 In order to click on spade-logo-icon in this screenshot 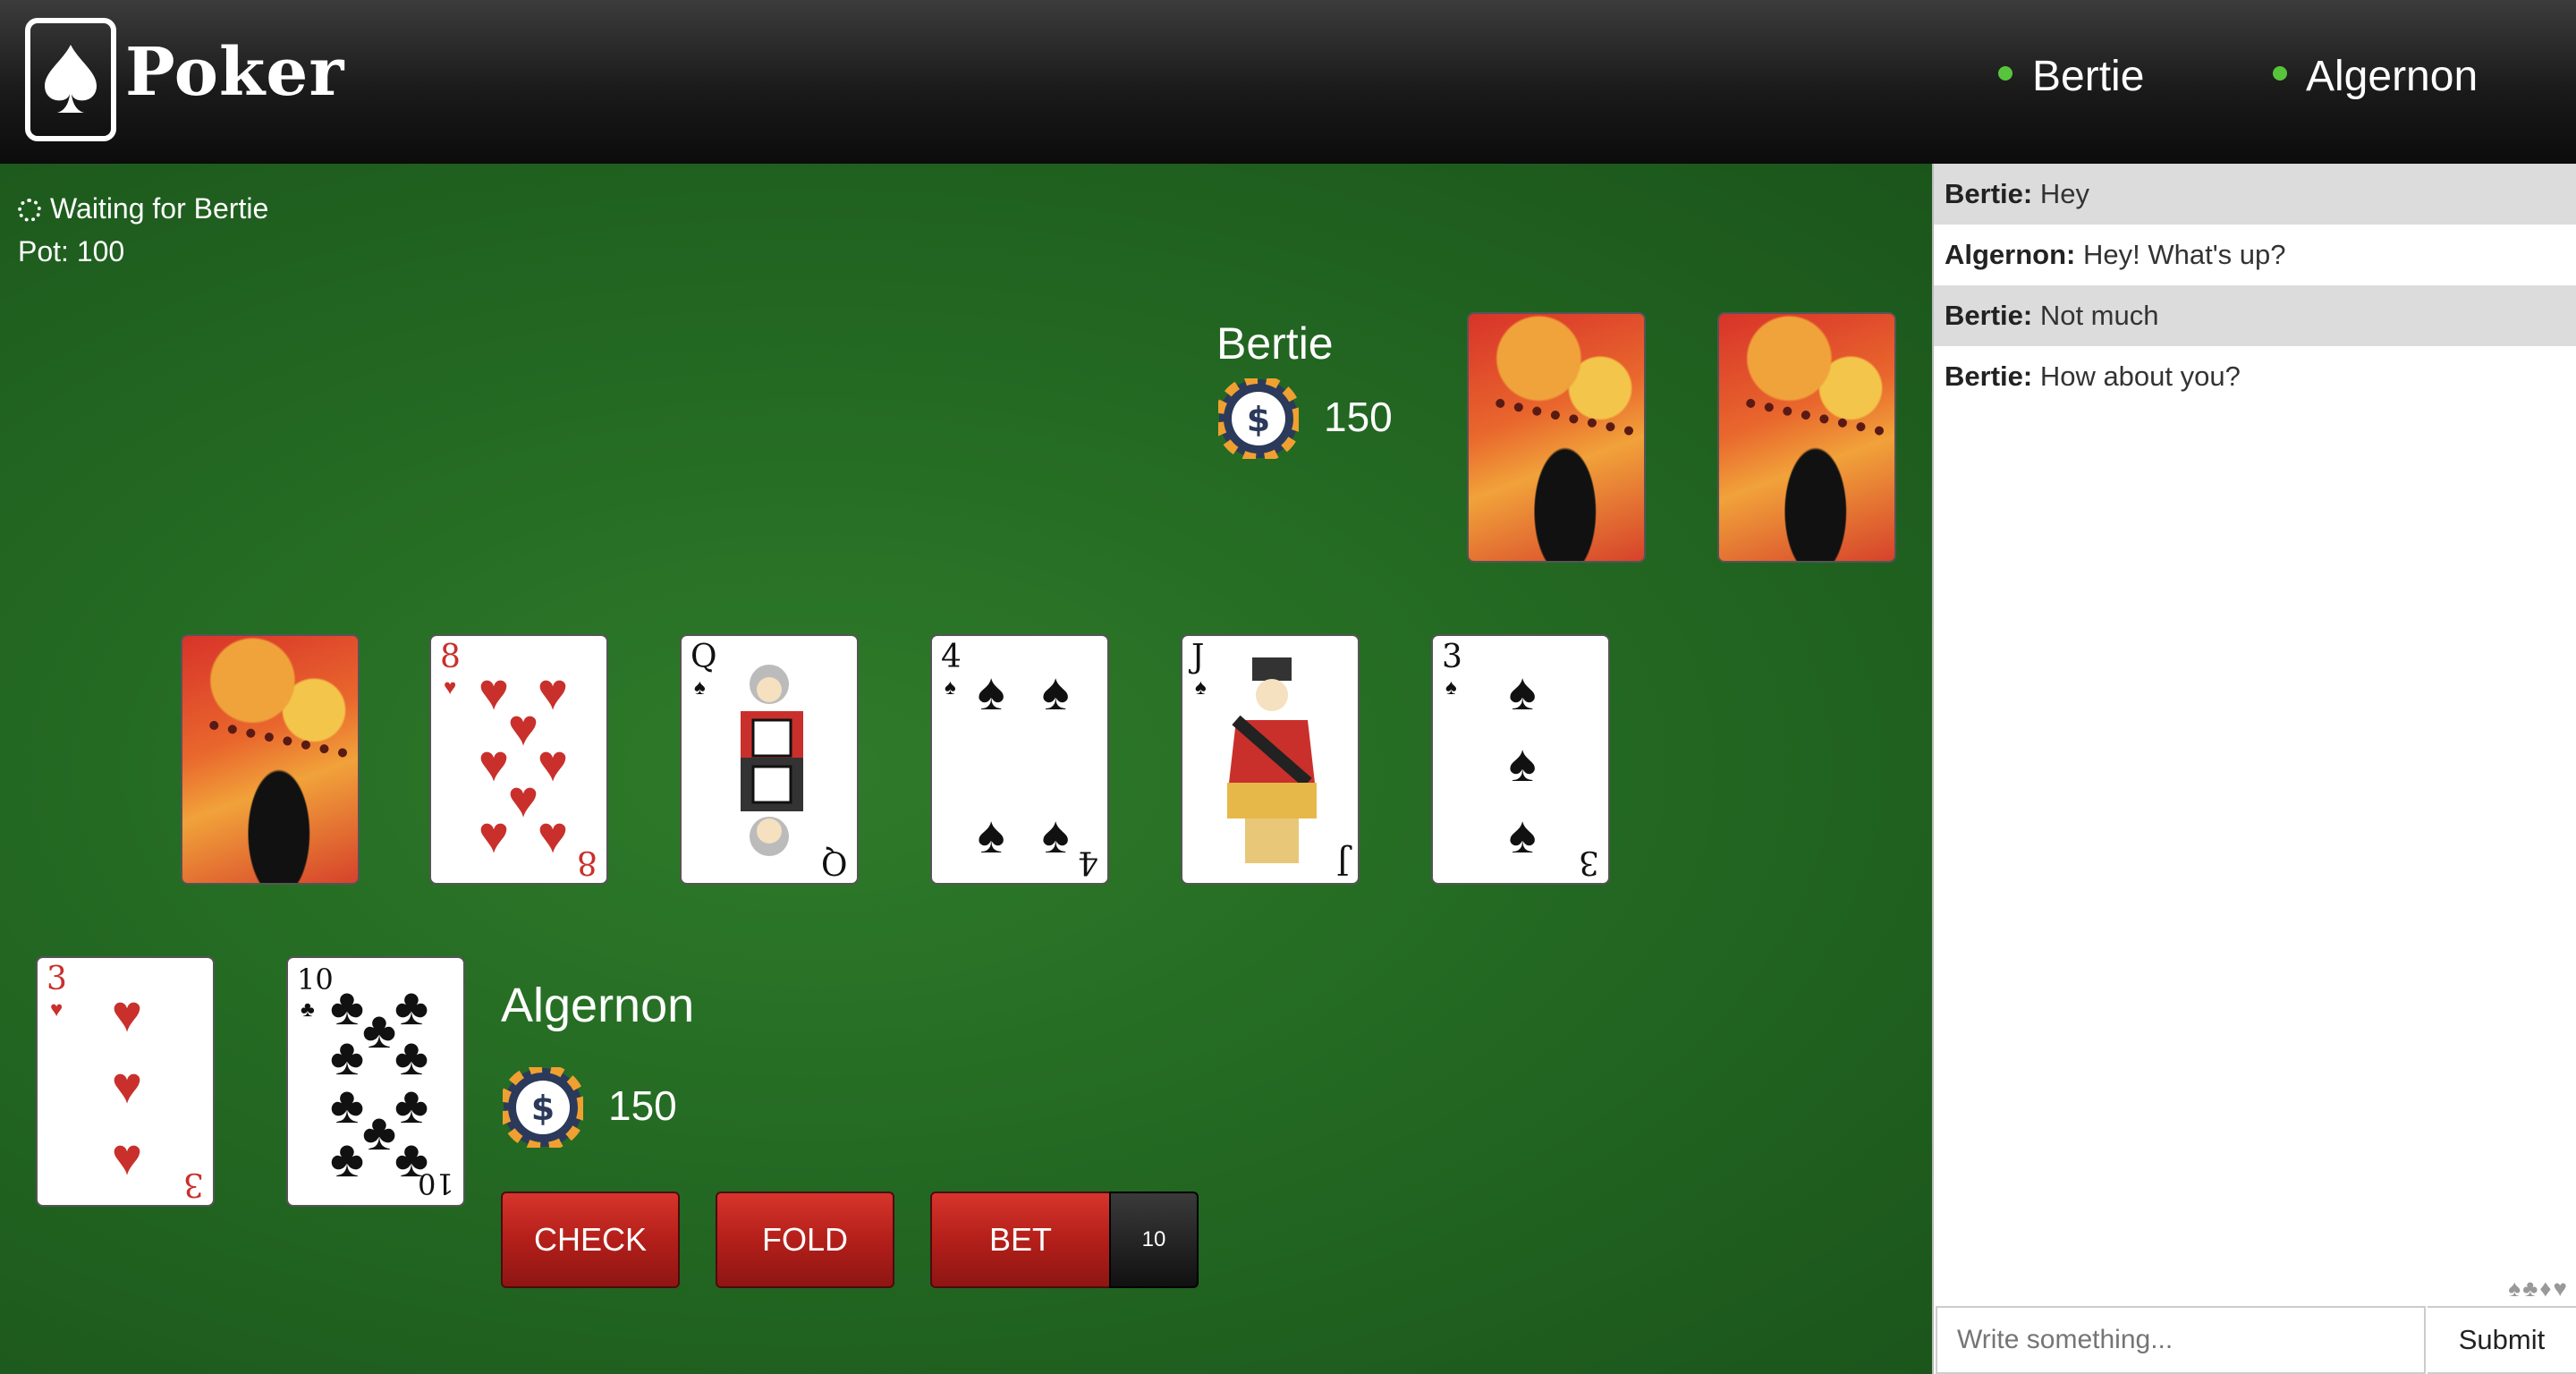, I will do `click(70, 79)`.